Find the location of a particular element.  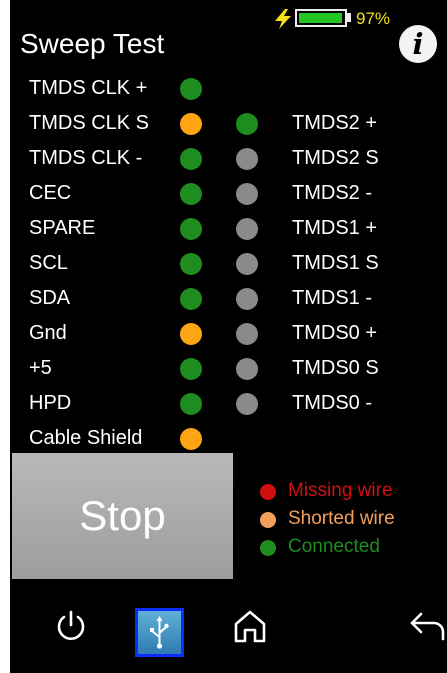

legend-shorted-label: Shorted wire is located at coordinates (341, 518).